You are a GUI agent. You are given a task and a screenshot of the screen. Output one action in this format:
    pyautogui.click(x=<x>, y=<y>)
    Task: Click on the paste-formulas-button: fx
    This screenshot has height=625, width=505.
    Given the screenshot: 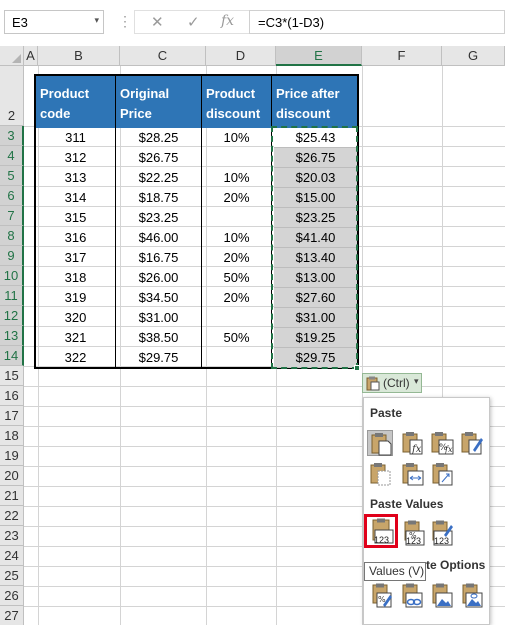 What is the action you would take?
    pyautogui.click(x=412, y=443)
    